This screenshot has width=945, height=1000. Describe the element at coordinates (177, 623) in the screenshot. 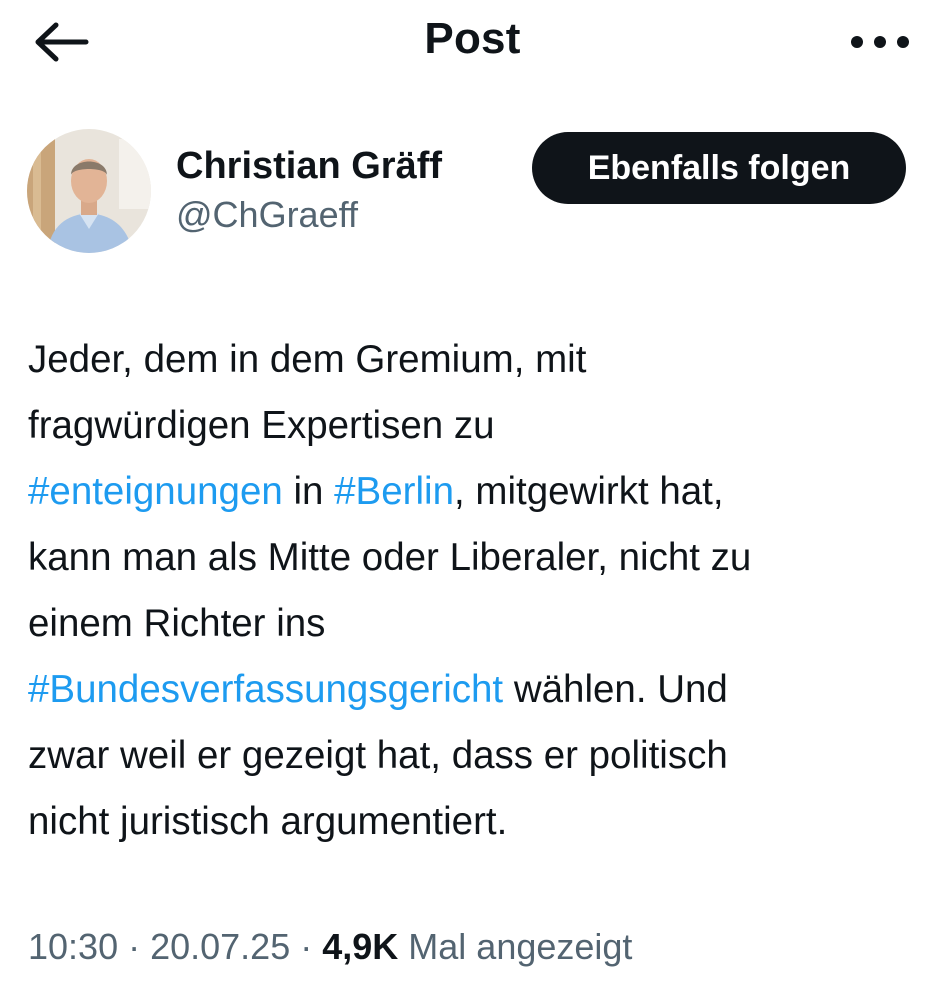

I see `post-text-segment: einem Richter ins` at that location.